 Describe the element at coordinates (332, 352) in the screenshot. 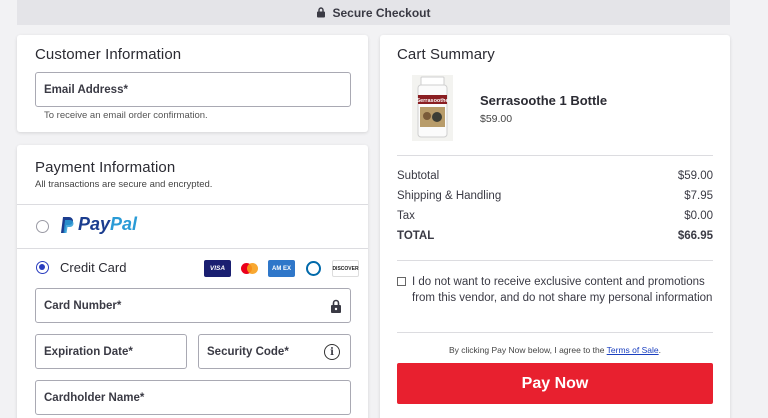

I see `info-icon: i` at that location.